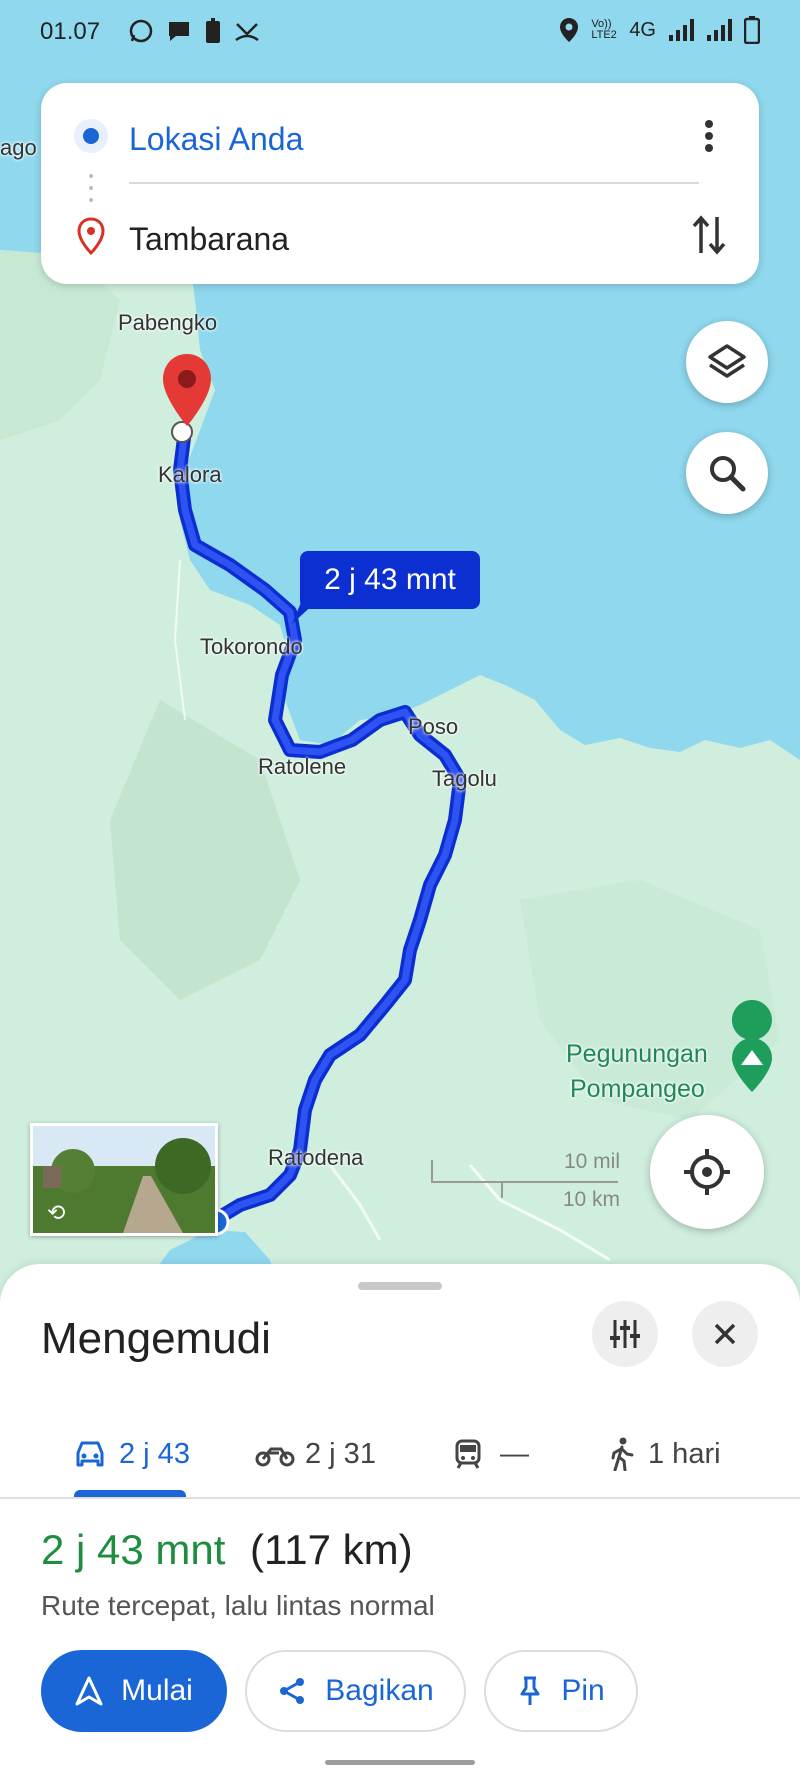  I want to click on eta-callout-tail, so click(305, 612).